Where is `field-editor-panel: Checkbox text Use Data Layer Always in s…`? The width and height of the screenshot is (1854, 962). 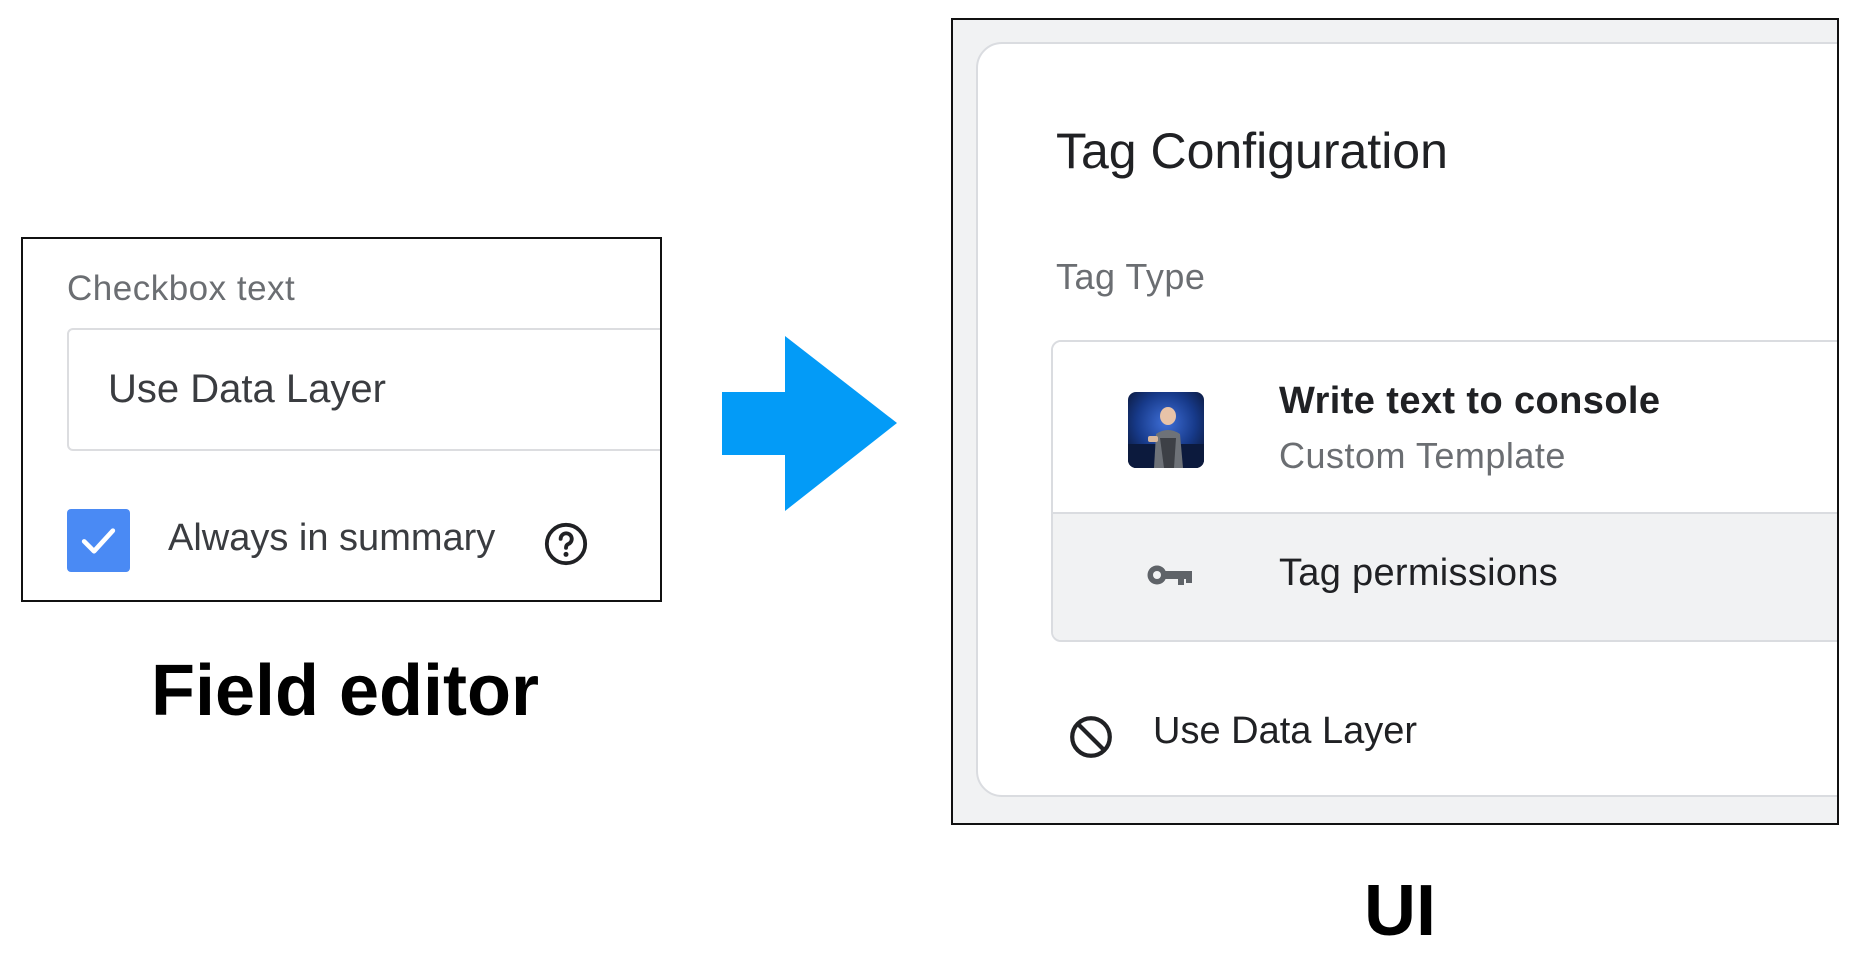
field-editor-panel: Checkbox text Use Data Layer Always in s… is located at coordinates (341, 419).